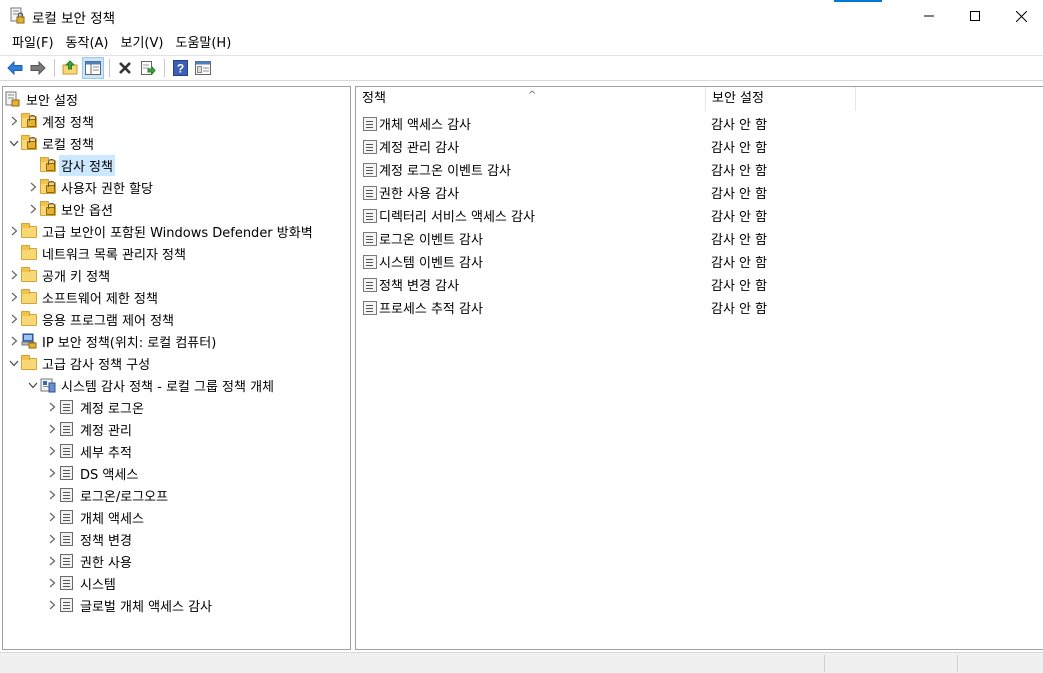  I want to click on tree-item: 보안 옵션, so click(70, 209).